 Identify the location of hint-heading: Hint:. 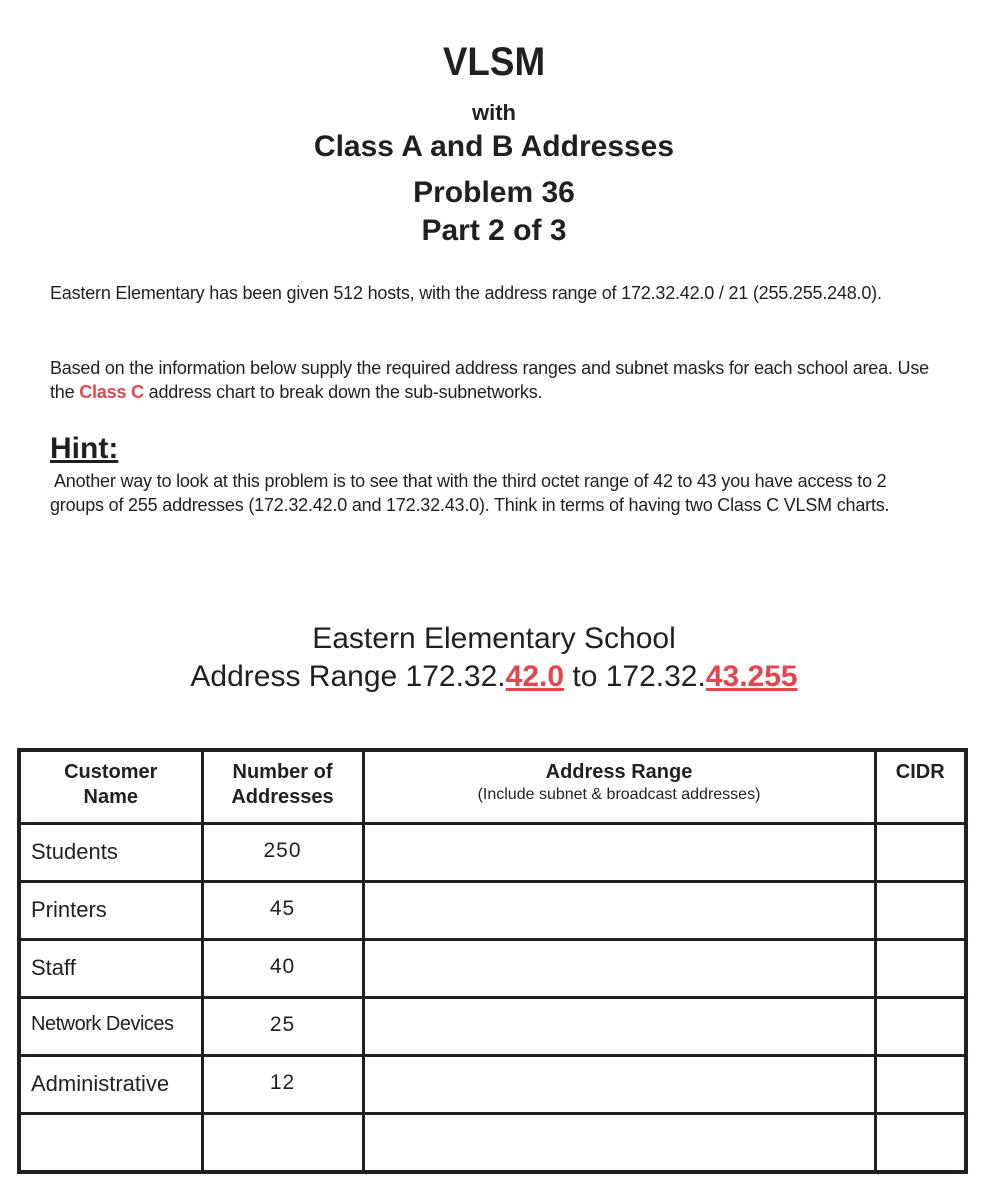
(84, 448).